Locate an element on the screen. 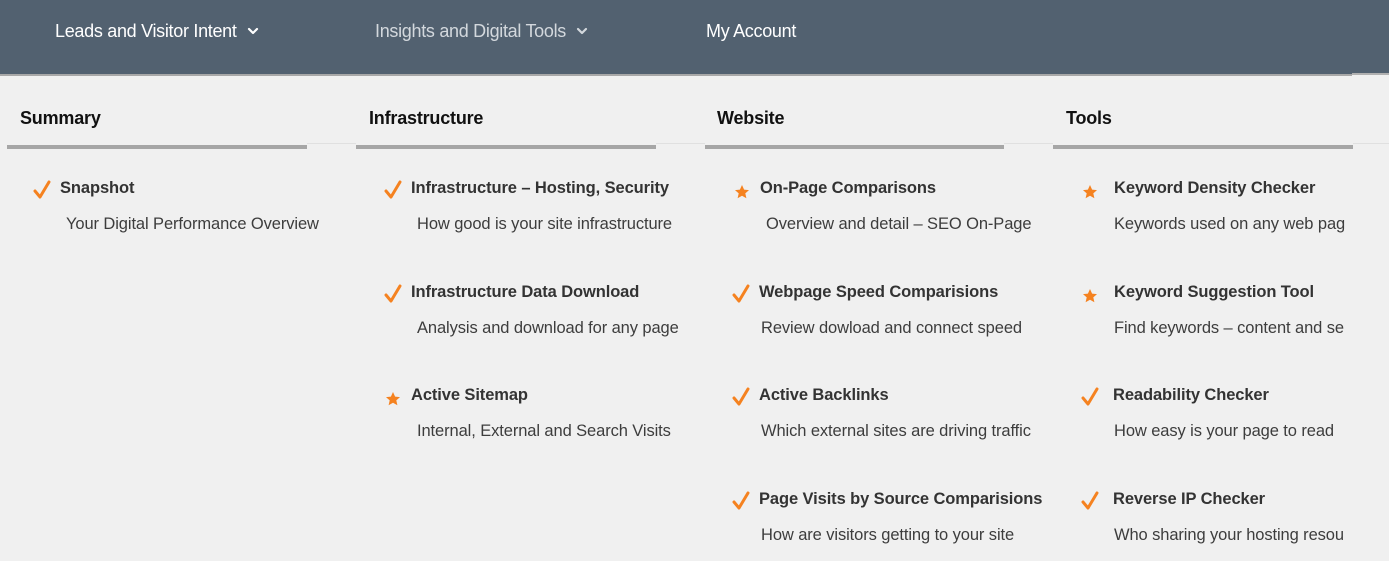 The width and height of the screenshot is (1389, 561). menu-item-title: Active Sitemap is located at coordinates (469, 395).